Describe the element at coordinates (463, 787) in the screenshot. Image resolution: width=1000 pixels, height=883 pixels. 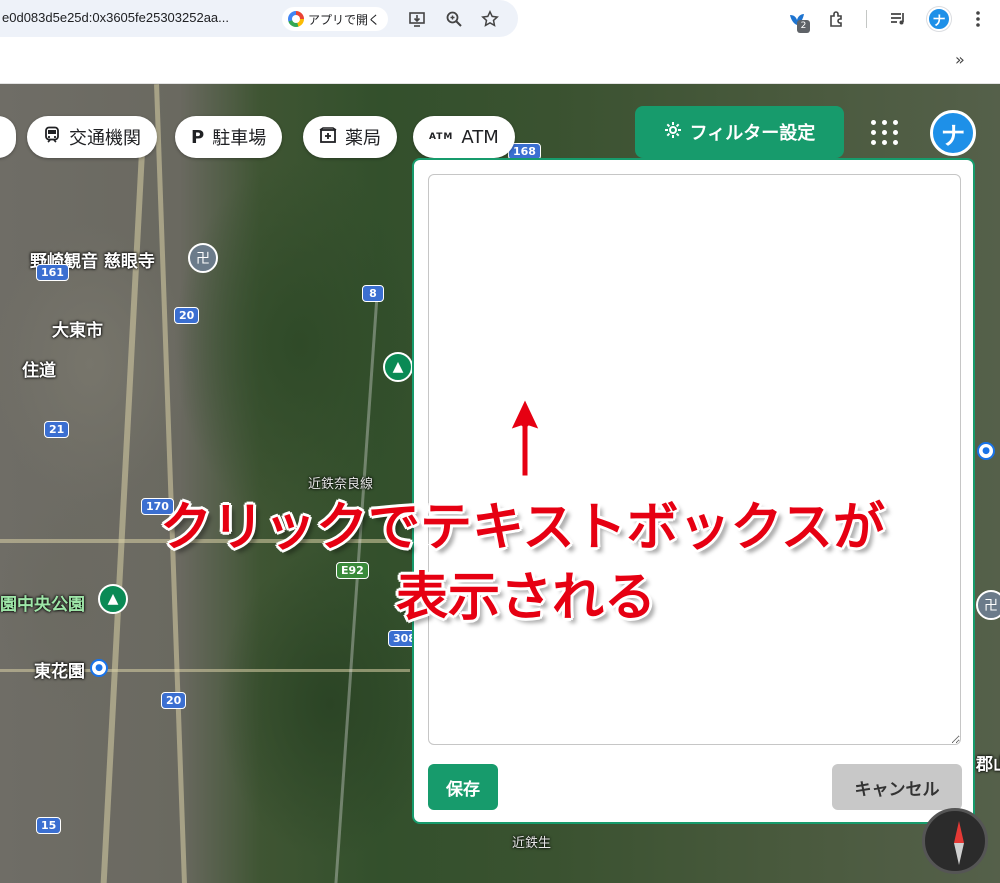
I see `save-button: 保存` at that location.